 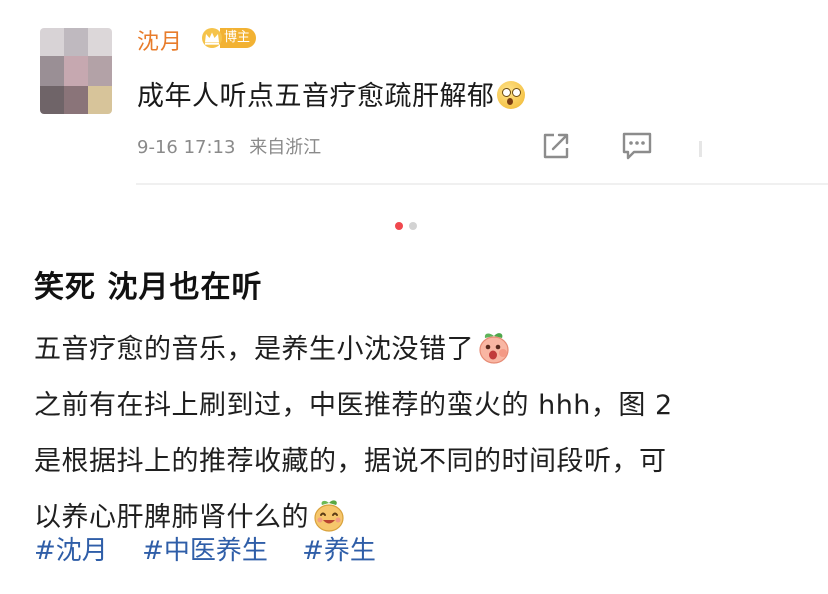 I want to click on hashtag-shenyue: #沈月, so click(x=71, y=551).